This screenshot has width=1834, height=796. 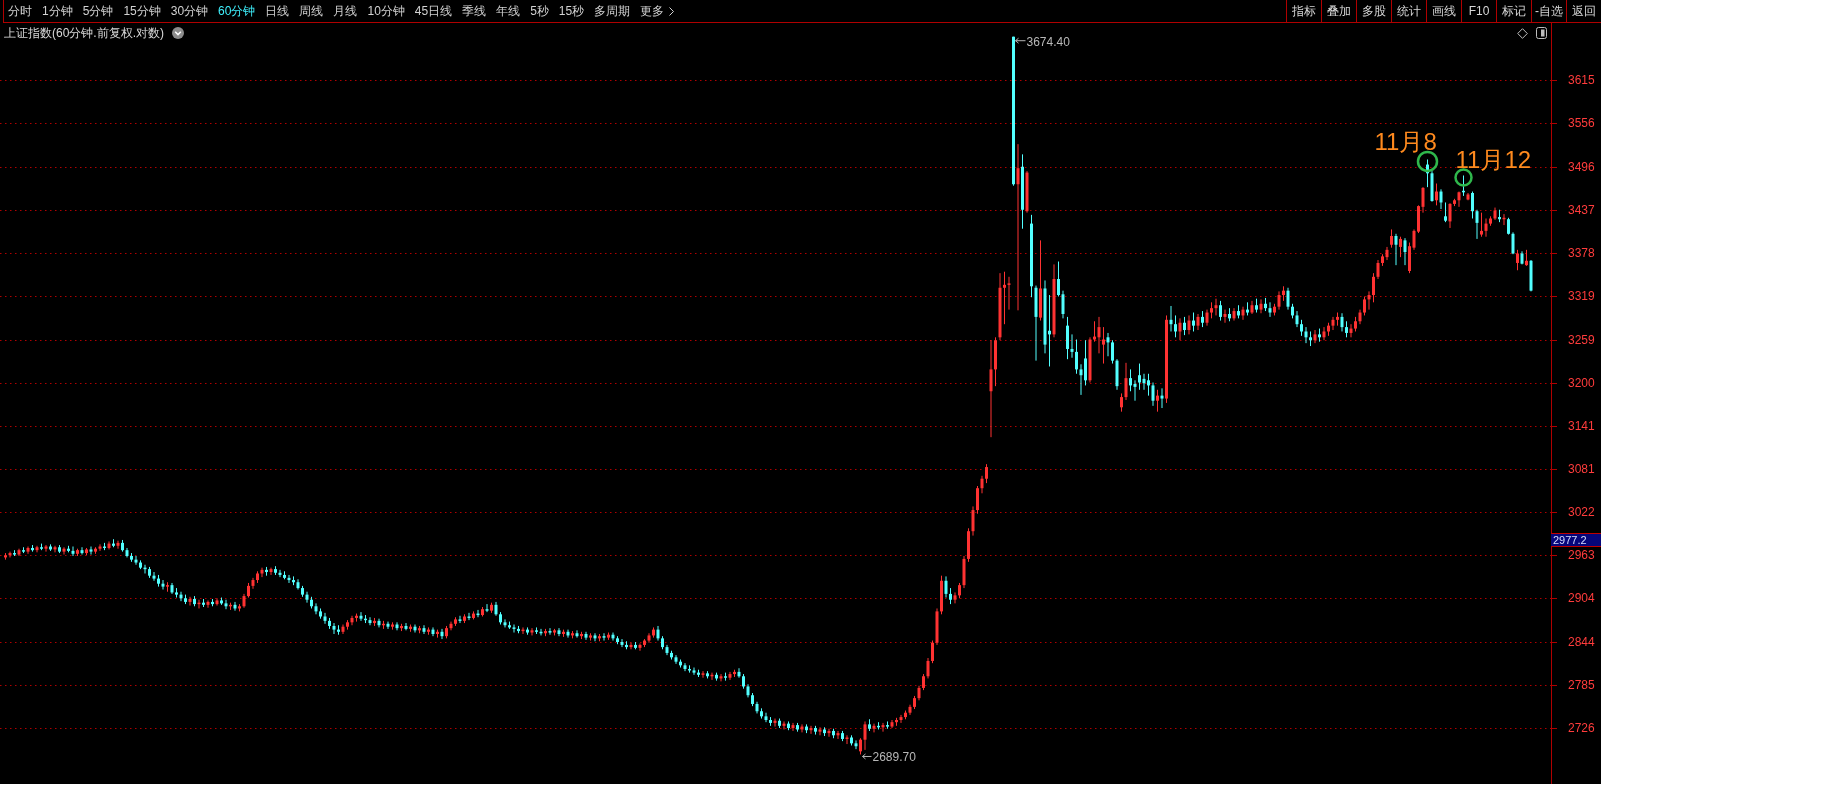 I want to click on annotation-label: 11月12, so click(x=1493, y=160).